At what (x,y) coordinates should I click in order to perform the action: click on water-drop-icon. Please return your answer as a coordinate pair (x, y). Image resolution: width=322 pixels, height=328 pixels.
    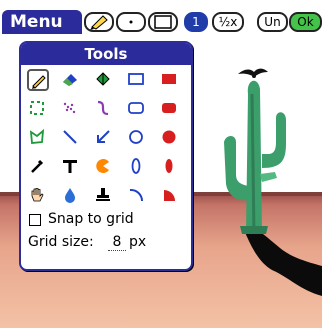
    Looking at the image, I should click on (70, 195).